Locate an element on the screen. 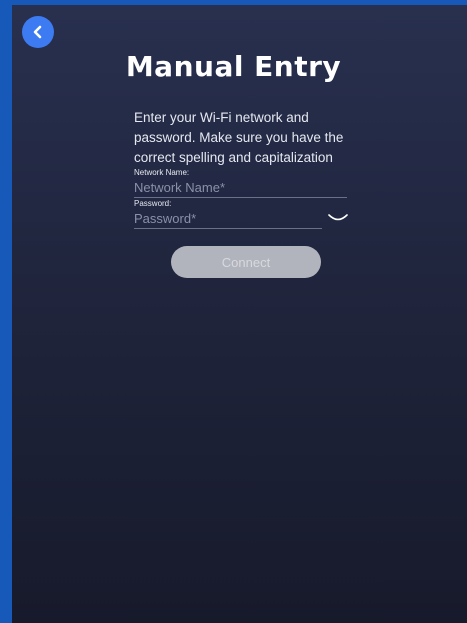 The width and height of the screenshot is (467, 623). network-name-input is located at coordinates (240, 187).